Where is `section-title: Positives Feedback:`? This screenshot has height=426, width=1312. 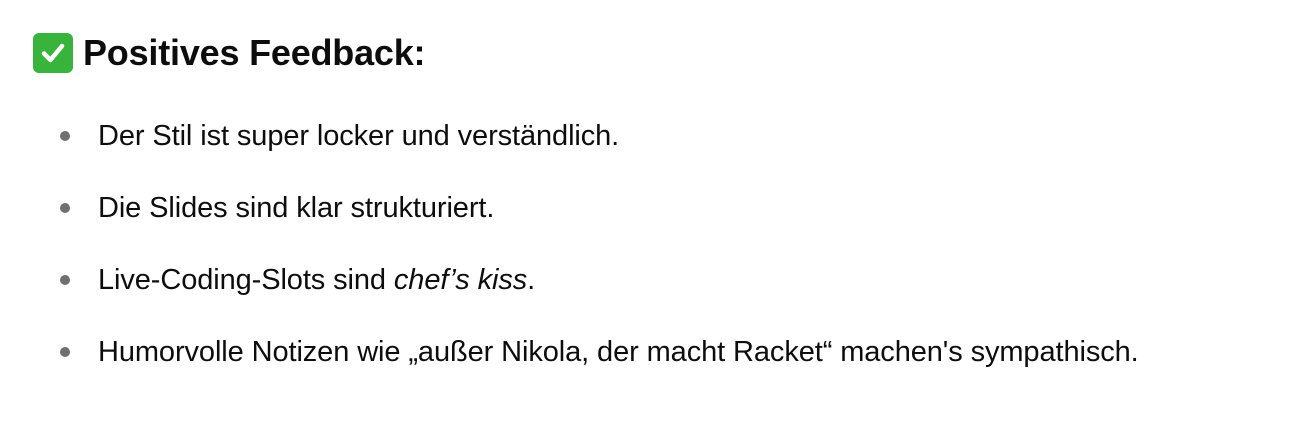 section-title: Positives Feedback: is located at coordinates (254, 52).